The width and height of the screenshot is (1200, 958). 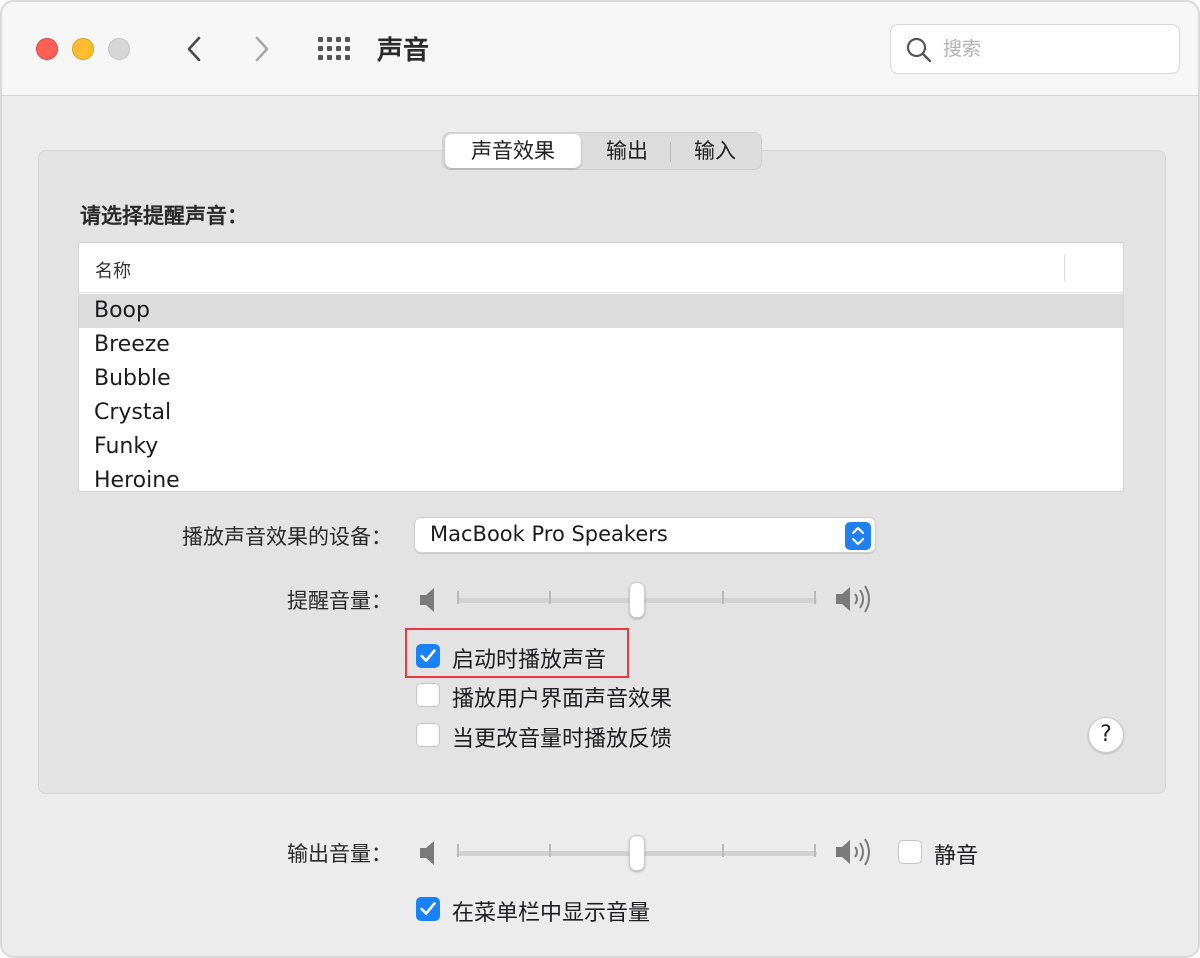 I want to click on minimize-window-button, so click(x=83, y=49).